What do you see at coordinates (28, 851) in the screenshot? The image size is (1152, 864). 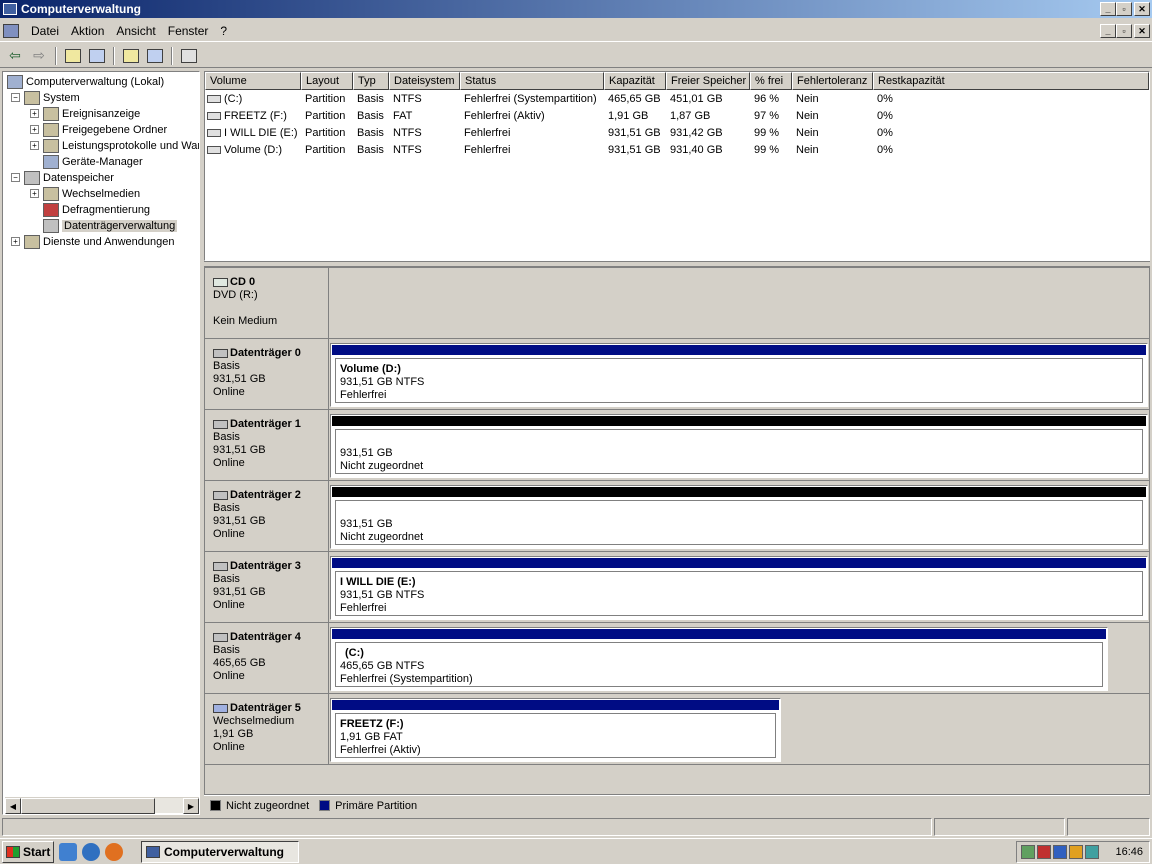 I see `start-button: Start` at bounding box center [28, 851].